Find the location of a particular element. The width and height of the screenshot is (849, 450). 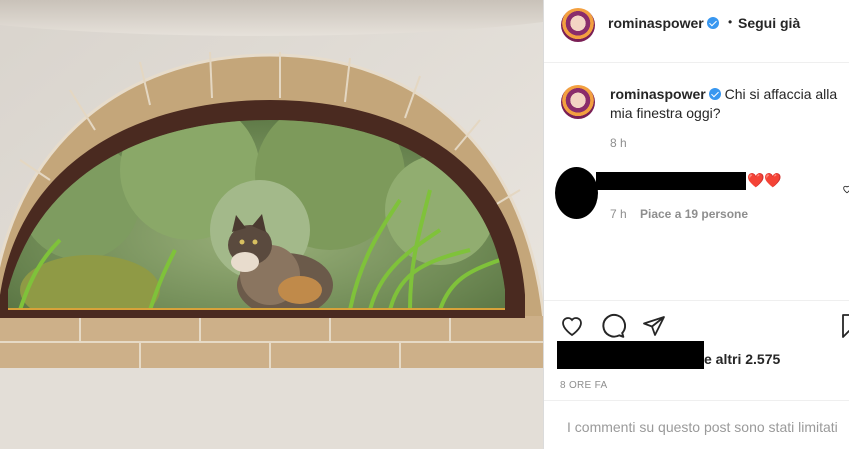

caption-username: rominaspower is located at coordinates (665, 94).